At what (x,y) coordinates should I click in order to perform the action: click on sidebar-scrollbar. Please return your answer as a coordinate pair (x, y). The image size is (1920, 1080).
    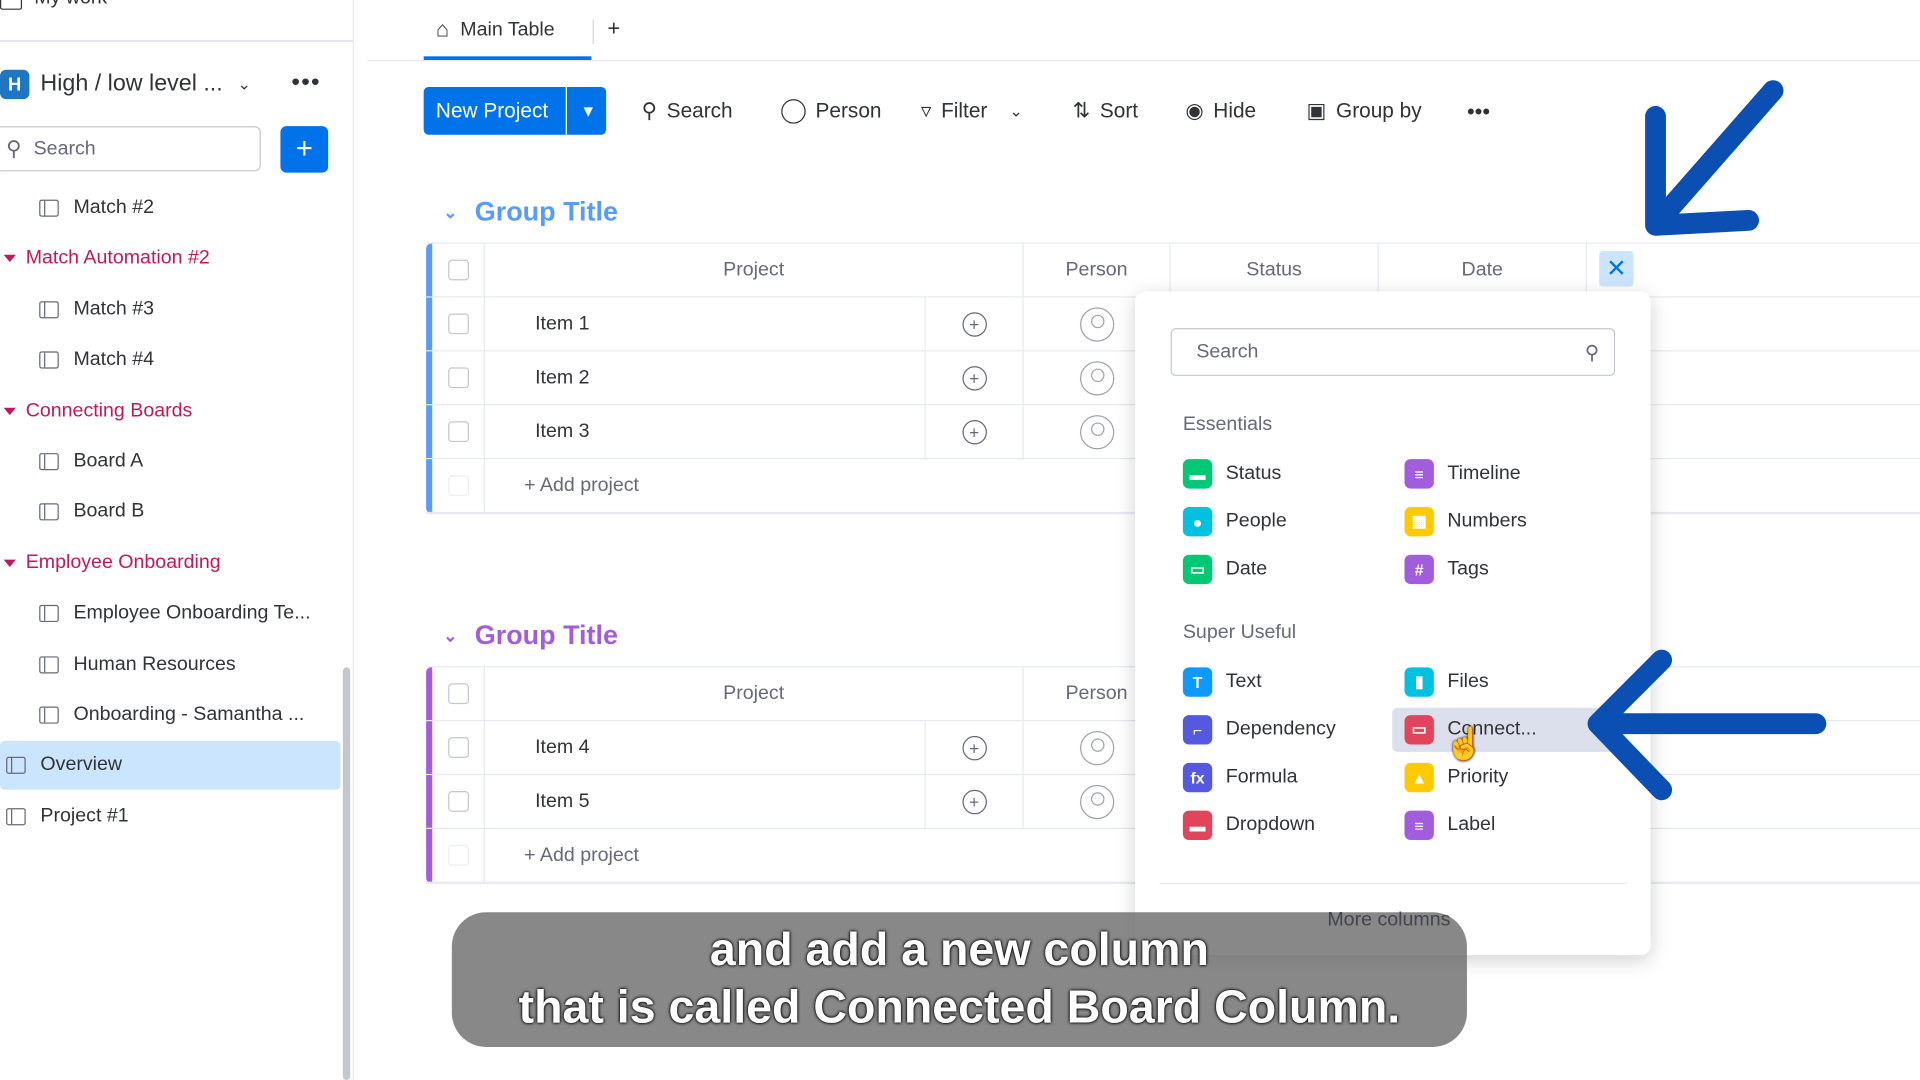
    Looking at the image, I should click on (346, 873).